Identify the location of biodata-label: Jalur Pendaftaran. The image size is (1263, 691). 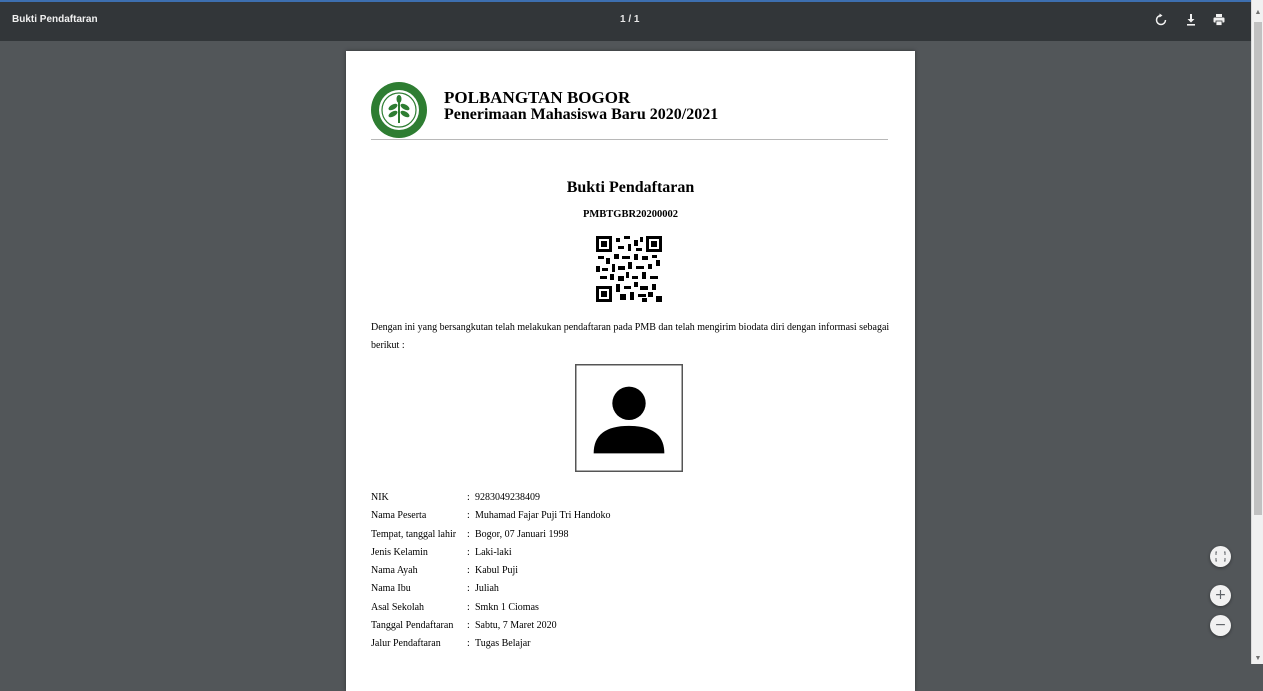
(406, 644).